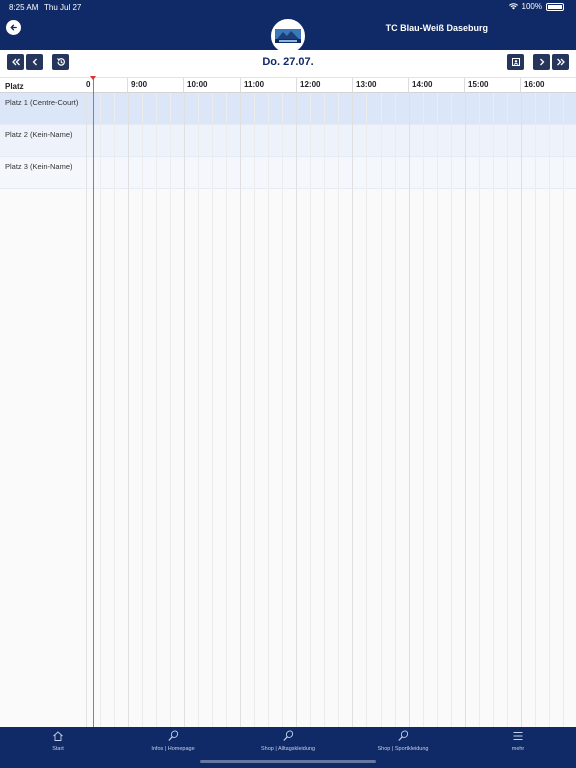 The width and height of the screenshot is (576, 768). Describe the element at coordinates (24, 7) in the screenshot. I see `status-time: 8:25 AM` at that location.